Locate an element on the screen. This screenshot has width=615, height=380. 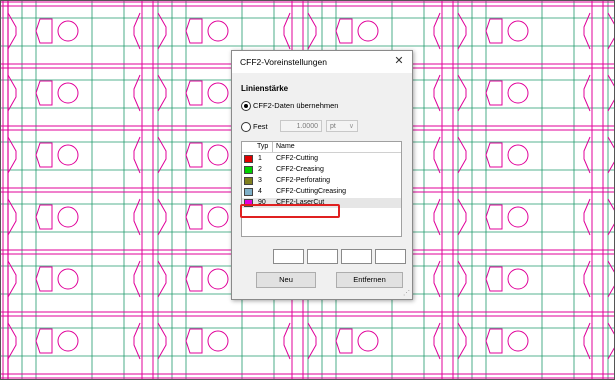
list-item-type: 2 is located at coordinates (260, 169).